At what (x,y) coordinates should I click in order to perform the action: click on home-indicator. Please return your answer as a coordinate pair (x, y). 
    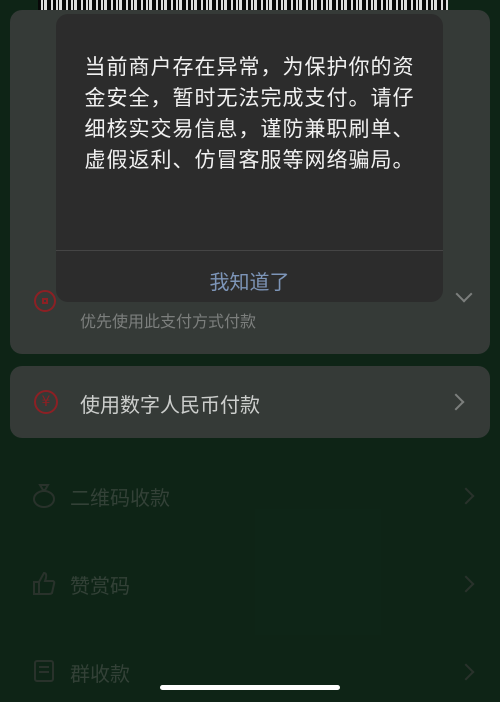
    Looking at the image, I should click on (250, 687).